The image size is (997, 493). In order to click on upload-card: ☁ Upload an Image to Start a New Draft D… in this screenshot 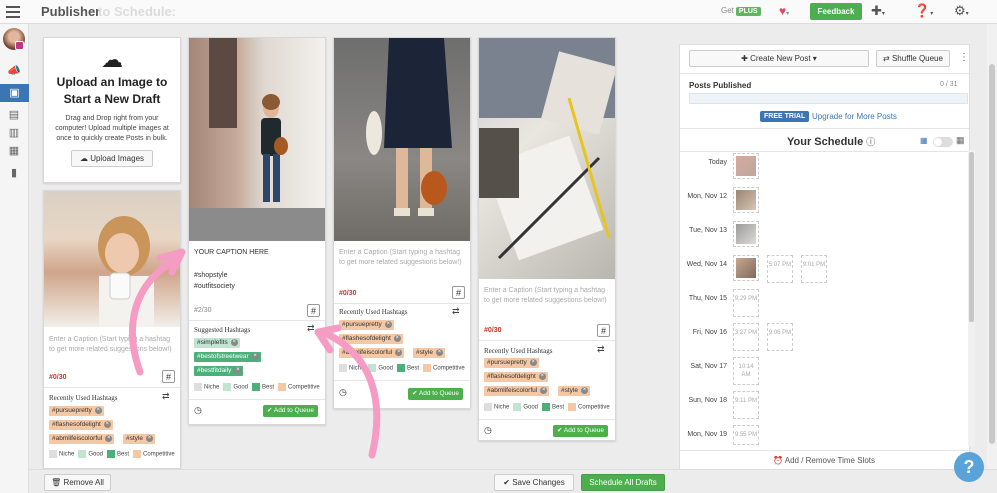, I will do `click(112, 110)`.